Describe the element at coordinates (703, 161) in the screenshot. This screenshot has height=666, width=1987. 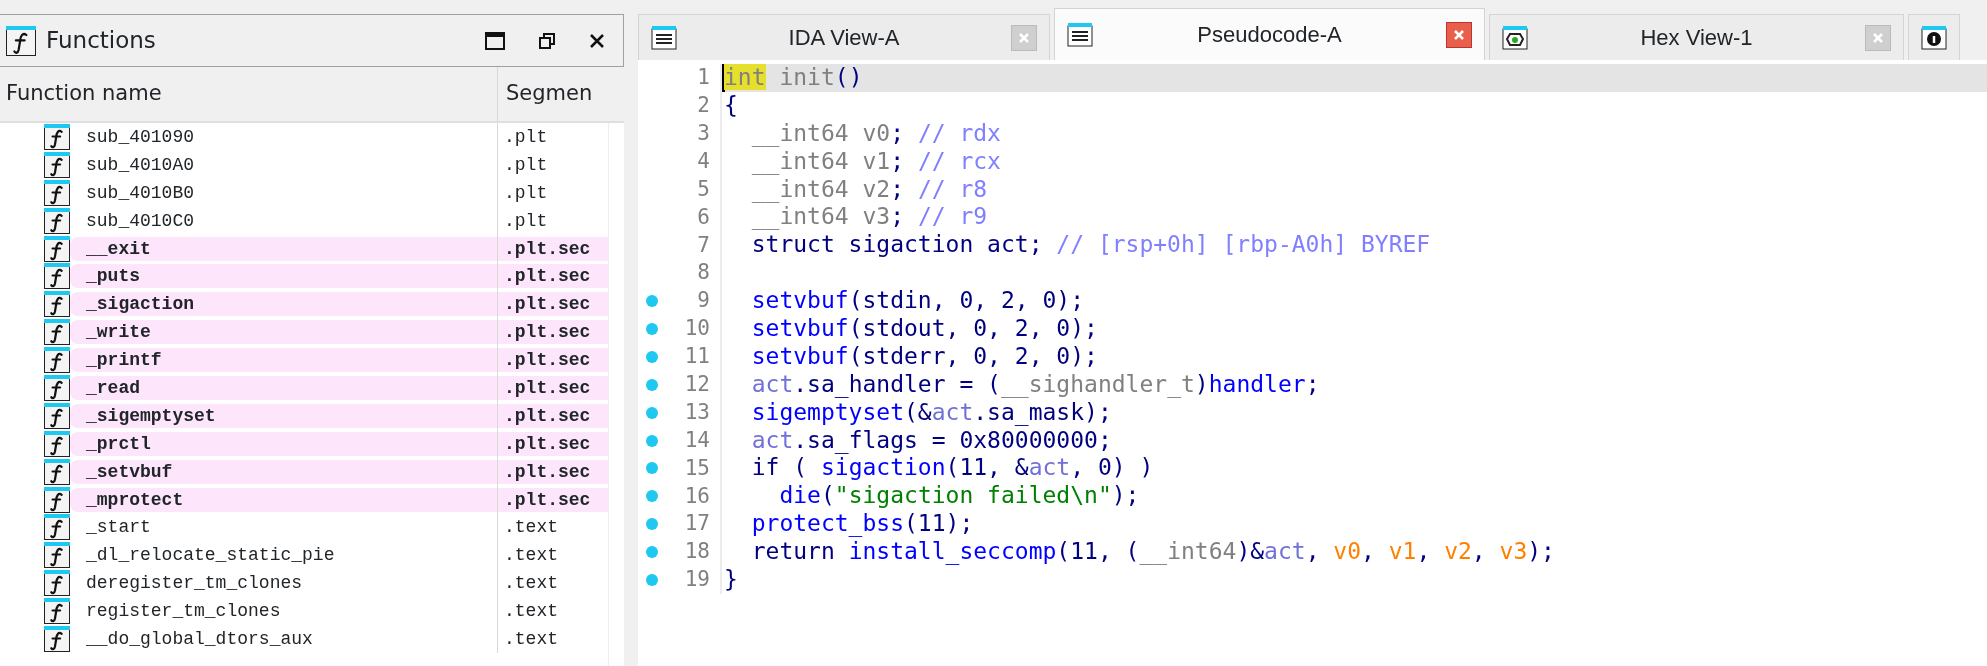
I see `line-number: 4` at that location.